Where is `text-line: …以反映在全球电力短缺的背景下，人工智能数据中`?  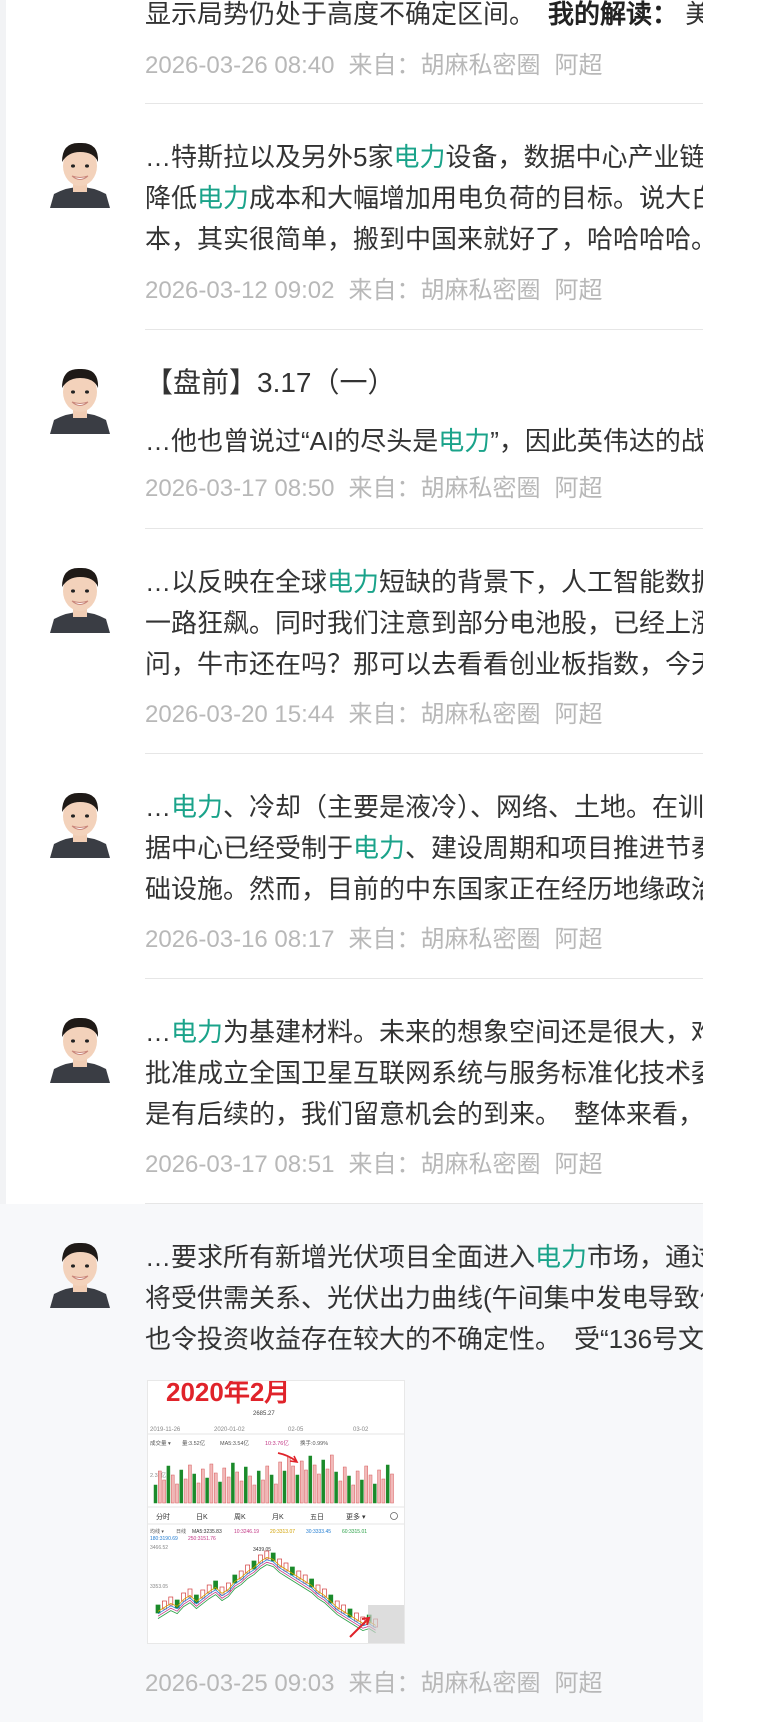 text-line: …以反映在全球电力短缺的背景下，人工智能数据中 is located at coordinates (444, 582).